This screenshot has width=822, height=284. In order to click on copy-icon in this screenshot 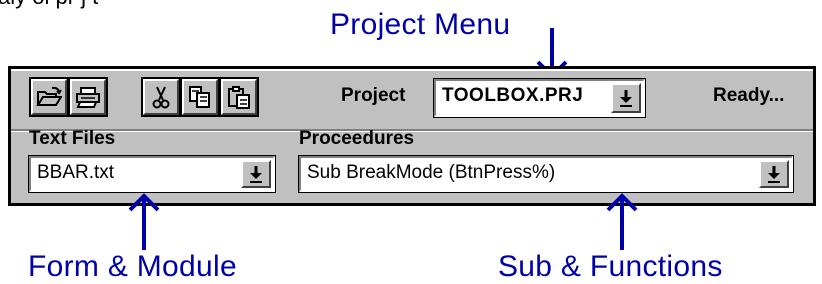, I will do `click(199, 97)`.